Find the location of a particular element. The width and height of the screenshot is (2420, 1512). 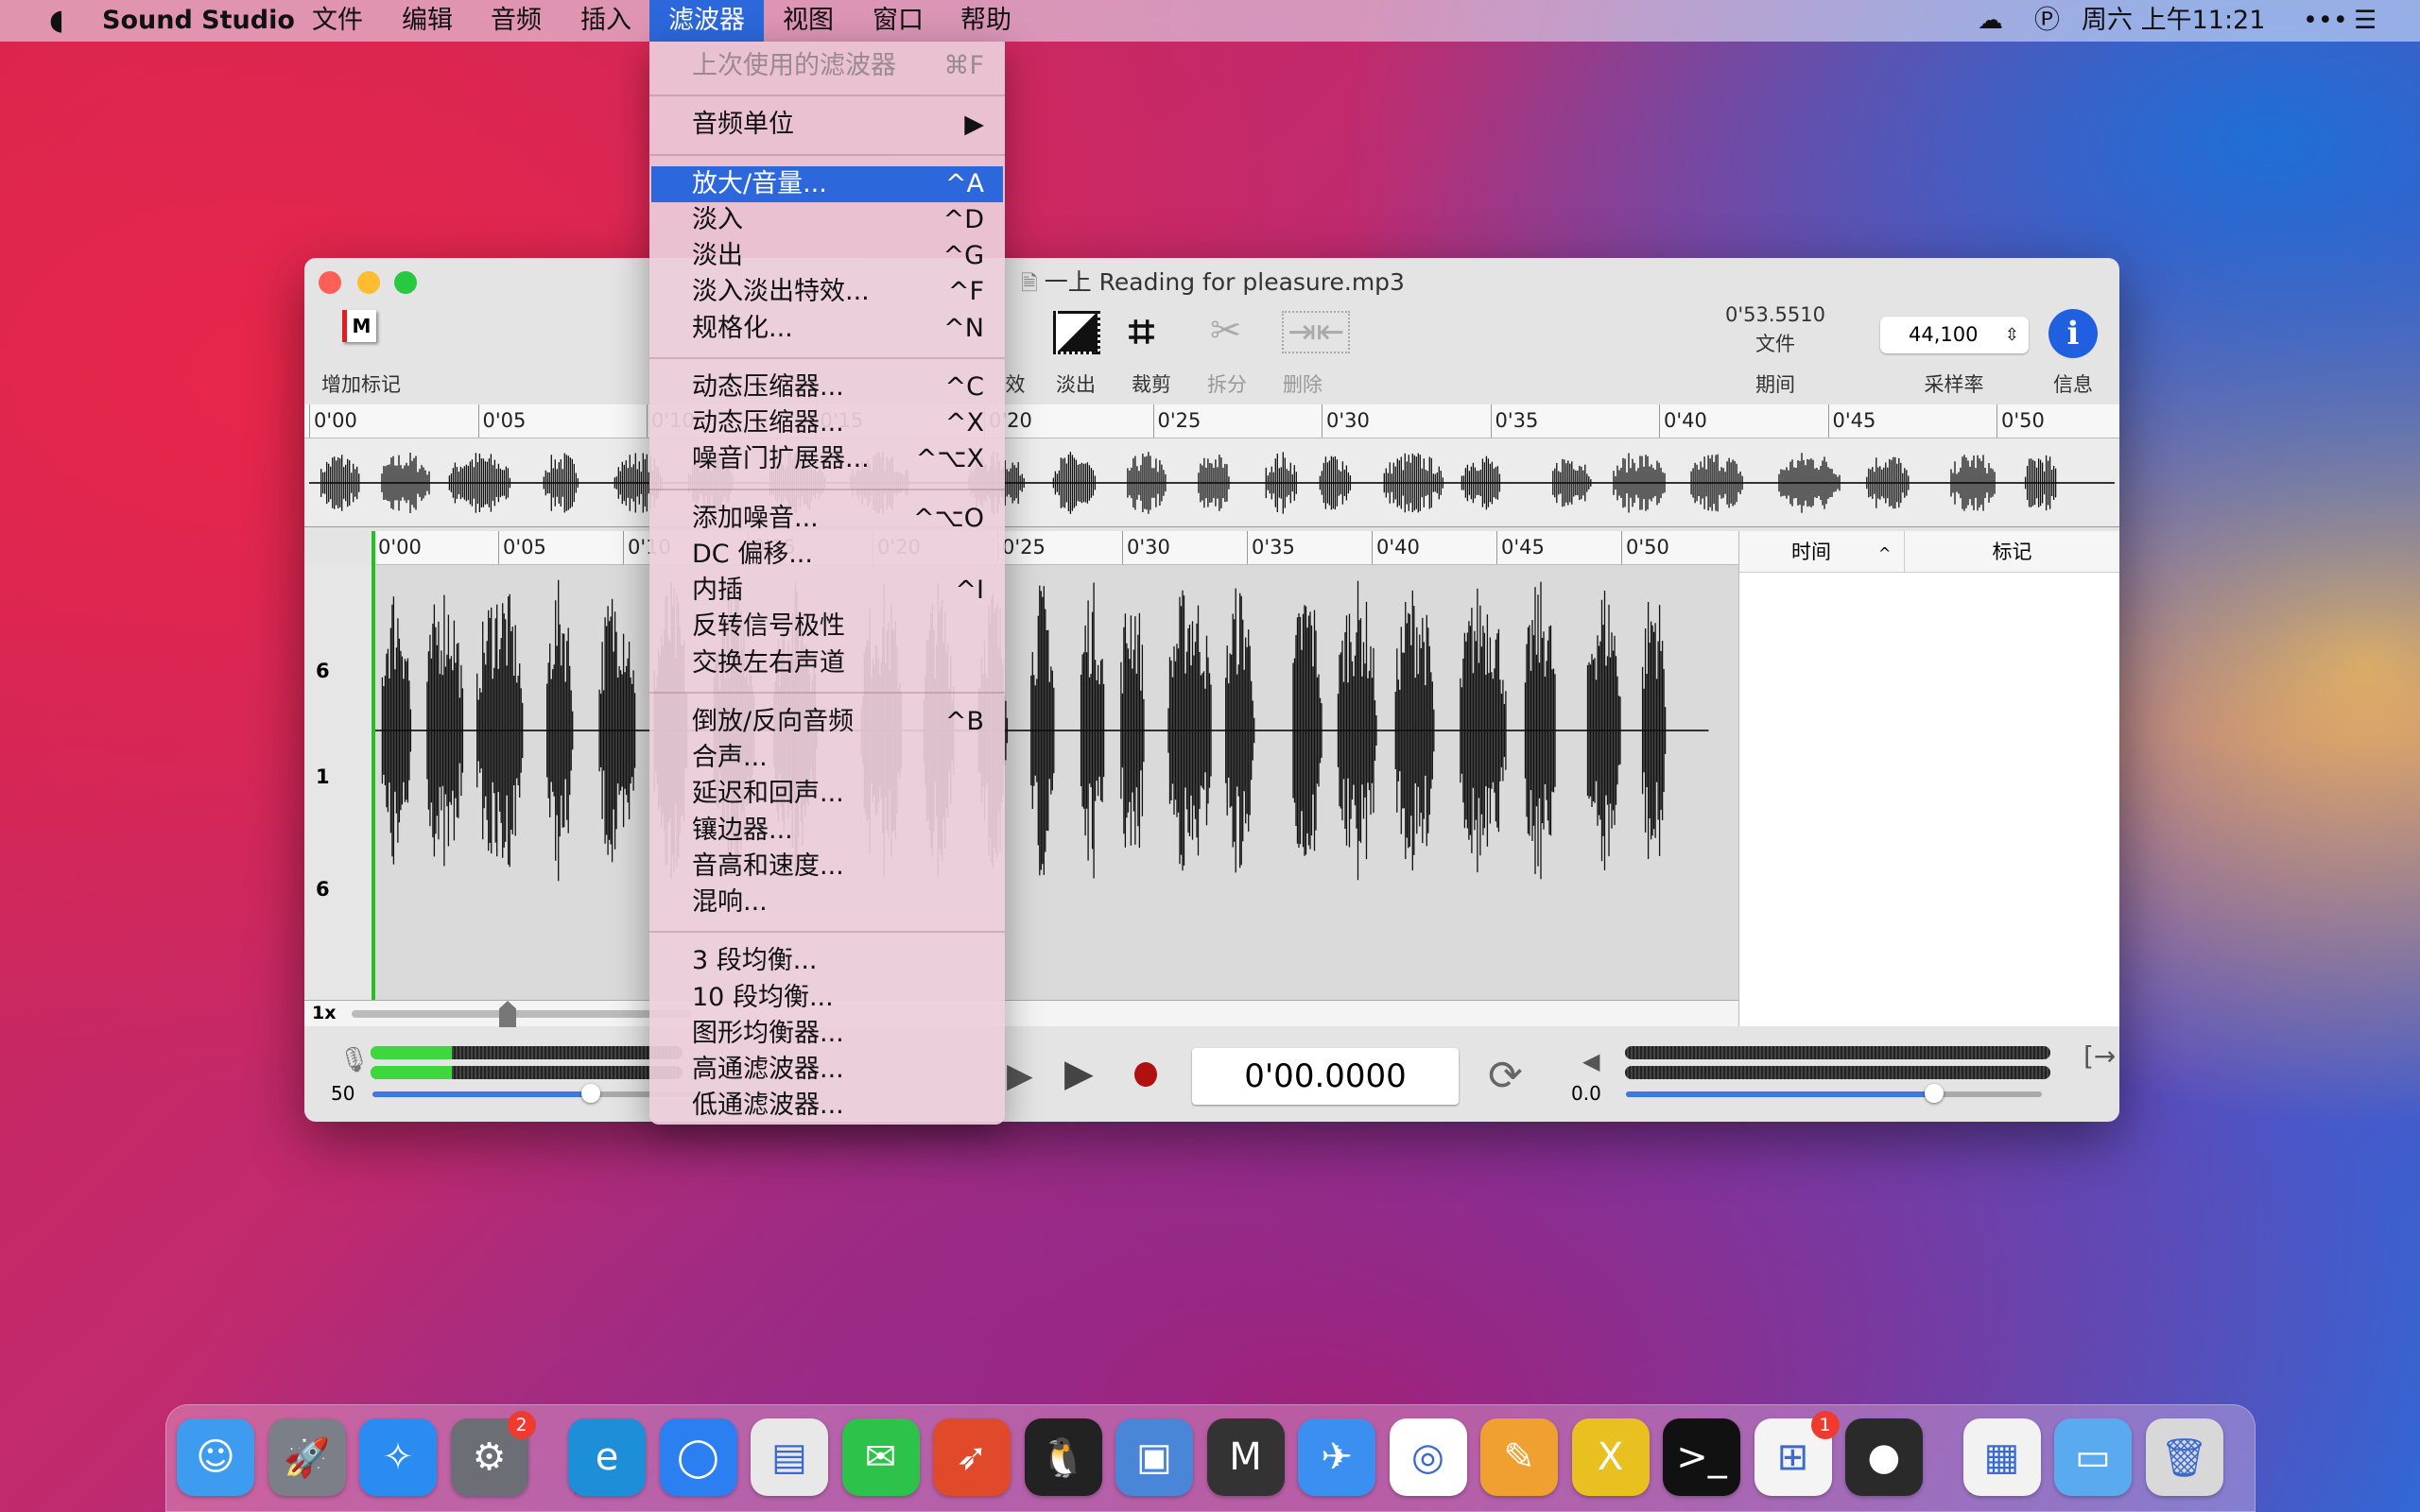

record-button is located at coordinates (1146, 1074).